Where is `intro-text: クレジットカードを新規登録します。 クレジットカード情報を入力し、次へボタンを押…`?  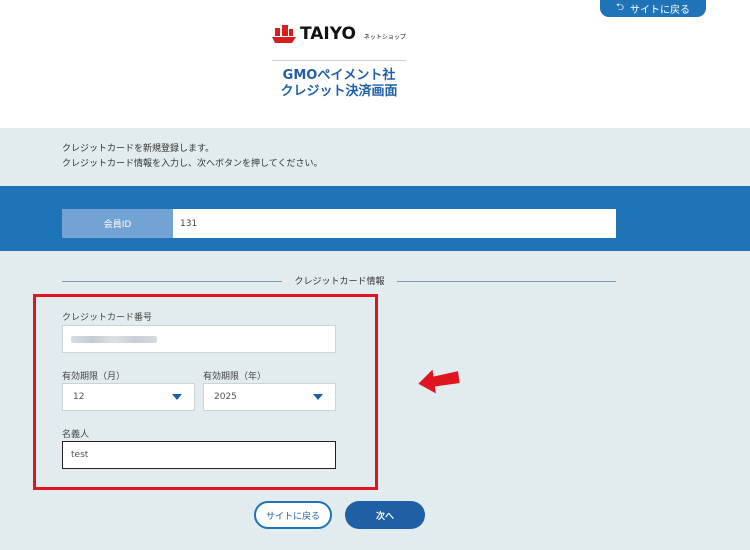 intro-text: クレジットカードを新規登録します。 クレジットカード情報を入力し、次へボタンを押… is located at coordinates (192, 157).